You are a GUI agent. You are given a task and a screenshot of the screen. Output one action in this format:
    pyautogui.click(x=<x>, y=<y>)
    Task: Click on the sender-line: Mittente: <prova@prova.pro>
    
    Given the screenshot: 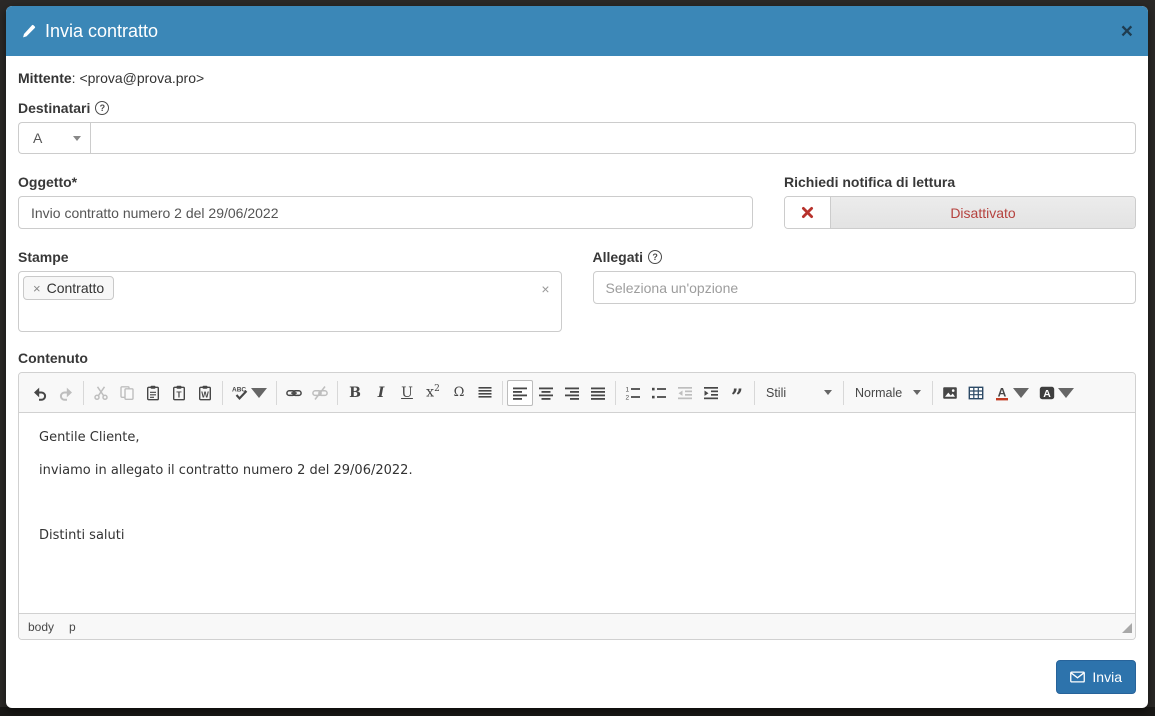 What is the action you would take?
    pyautogui.click(x=577, y=78)
    